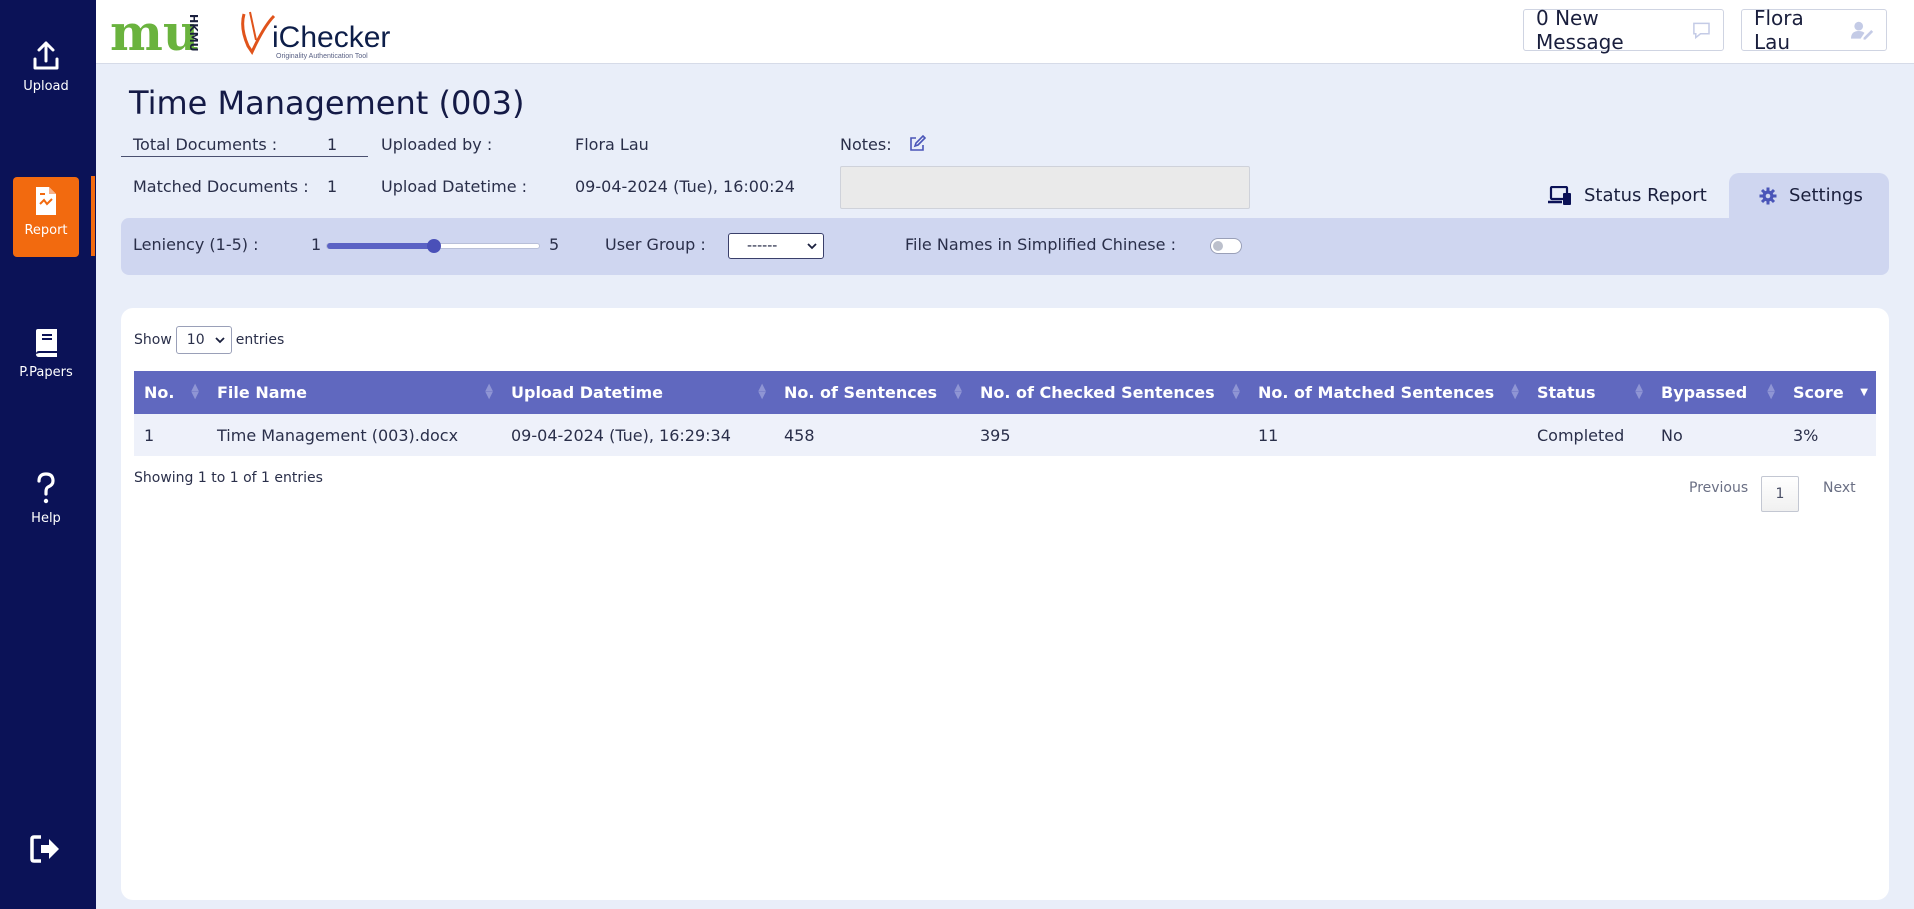  Describe the element at coordinates (454, 186) in the screenshot. I see `upload-datetime-label: Upload Datetime :` at that location.